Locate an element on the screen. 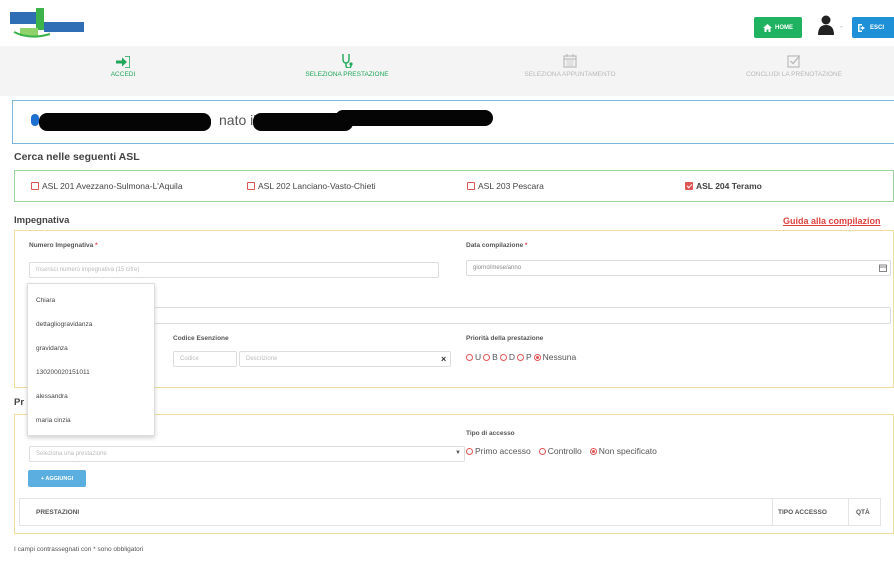 The height and width of the screenshot is (564, 894). asl-203-option: ASL 203 Pescara is located at coordinates (505, 186).